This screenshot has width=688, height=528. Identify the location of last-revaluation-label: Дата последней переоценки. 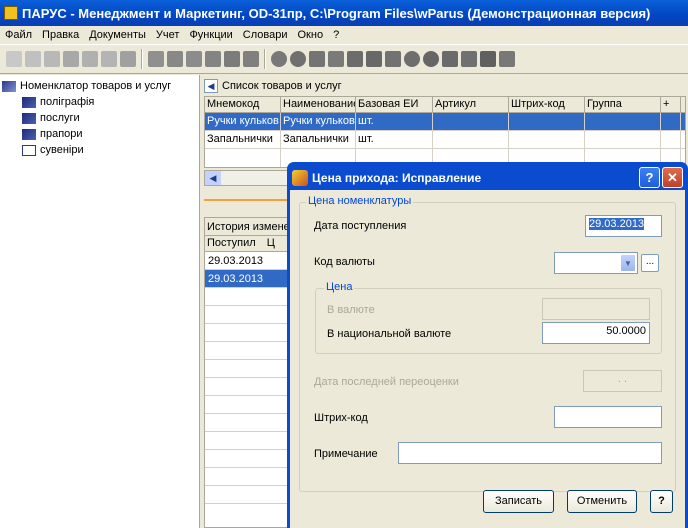
(386, 382).